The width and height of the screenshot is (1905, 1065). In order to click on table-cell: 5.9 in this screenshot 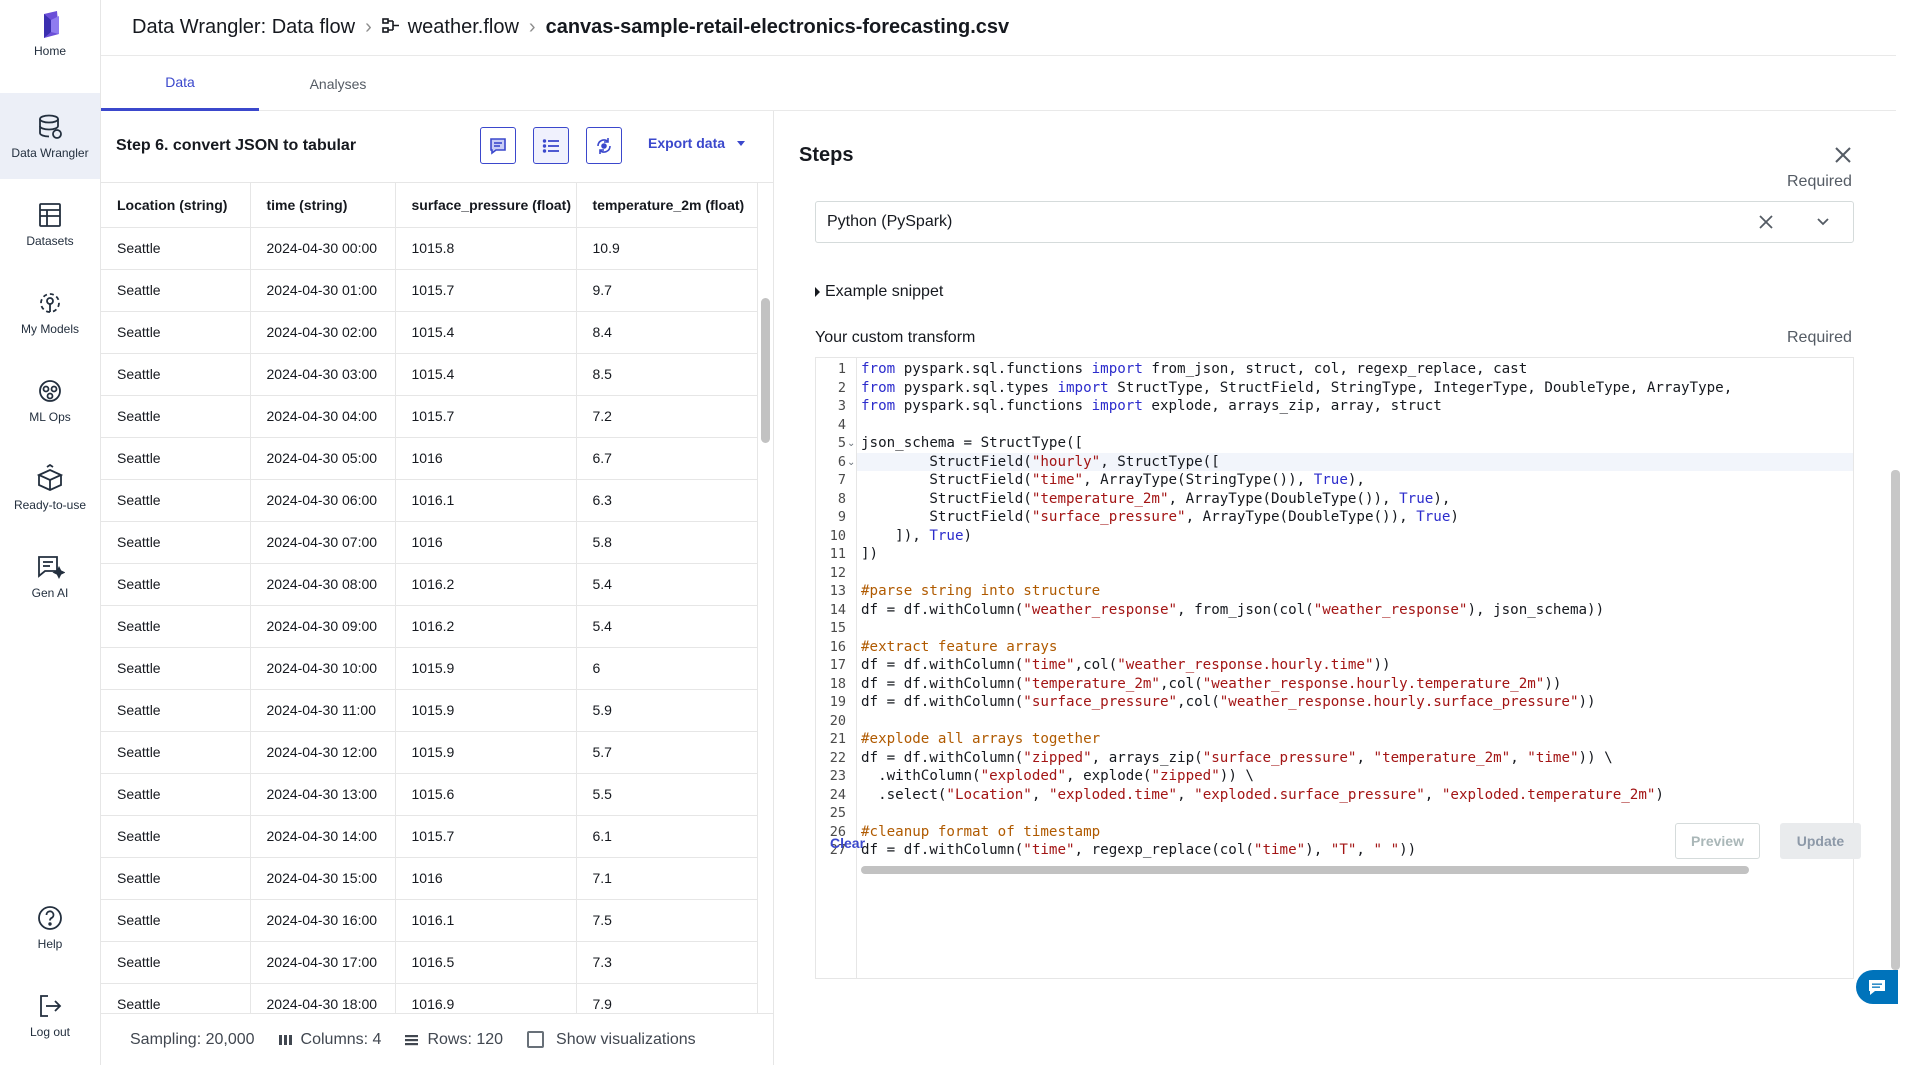, I will do `click(667, 710)`.